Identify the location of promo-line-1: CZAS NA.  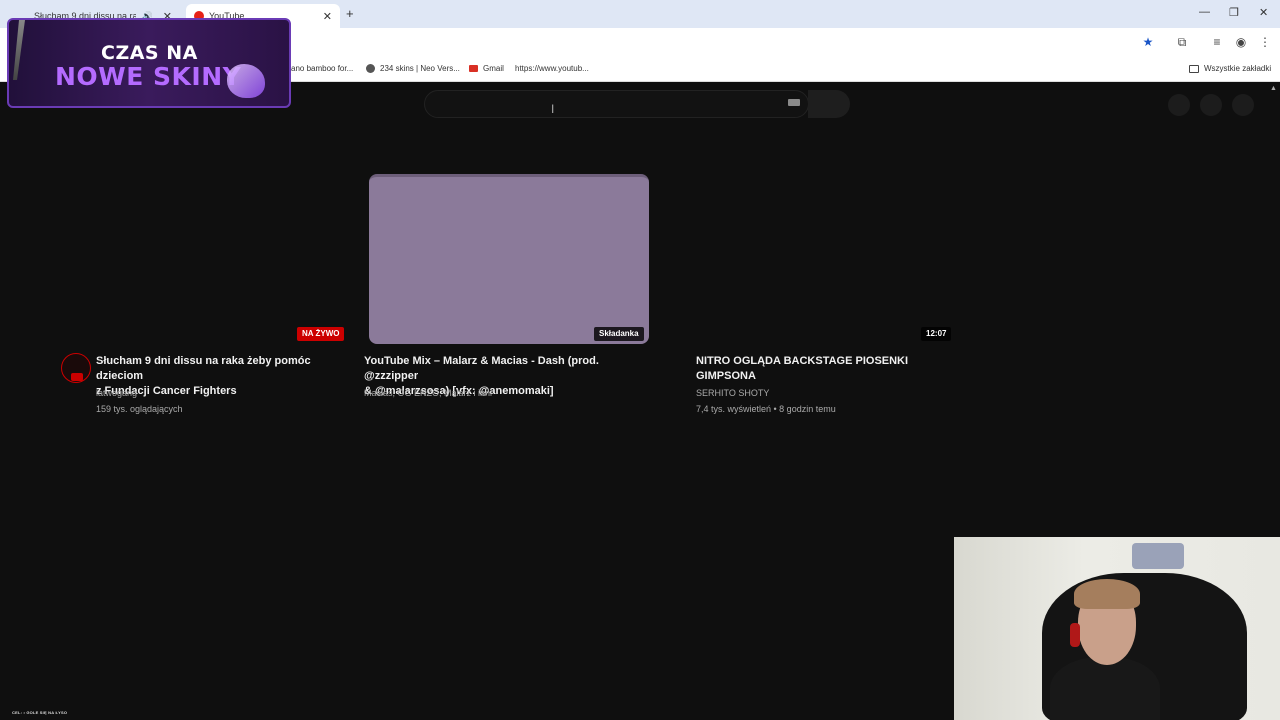
(149, 53).